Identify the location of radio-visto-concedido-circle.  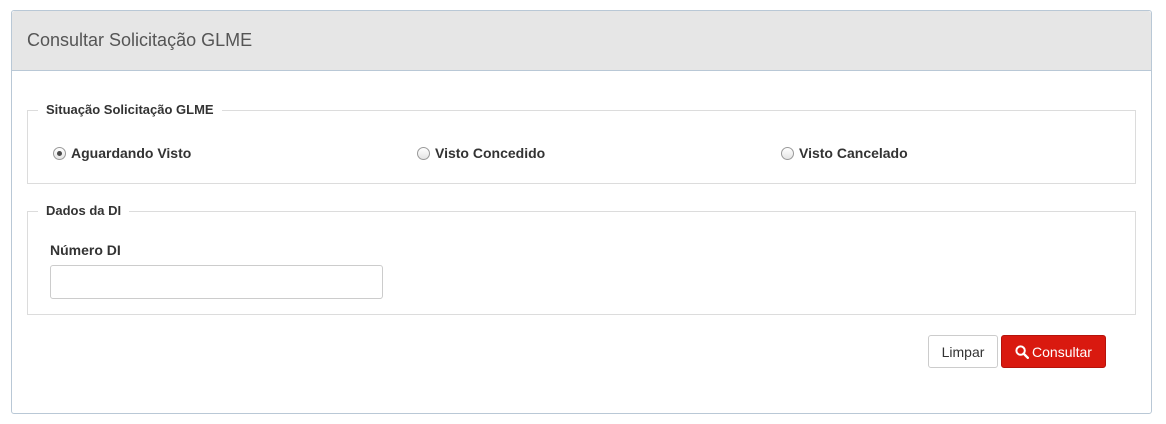
(423, 153).